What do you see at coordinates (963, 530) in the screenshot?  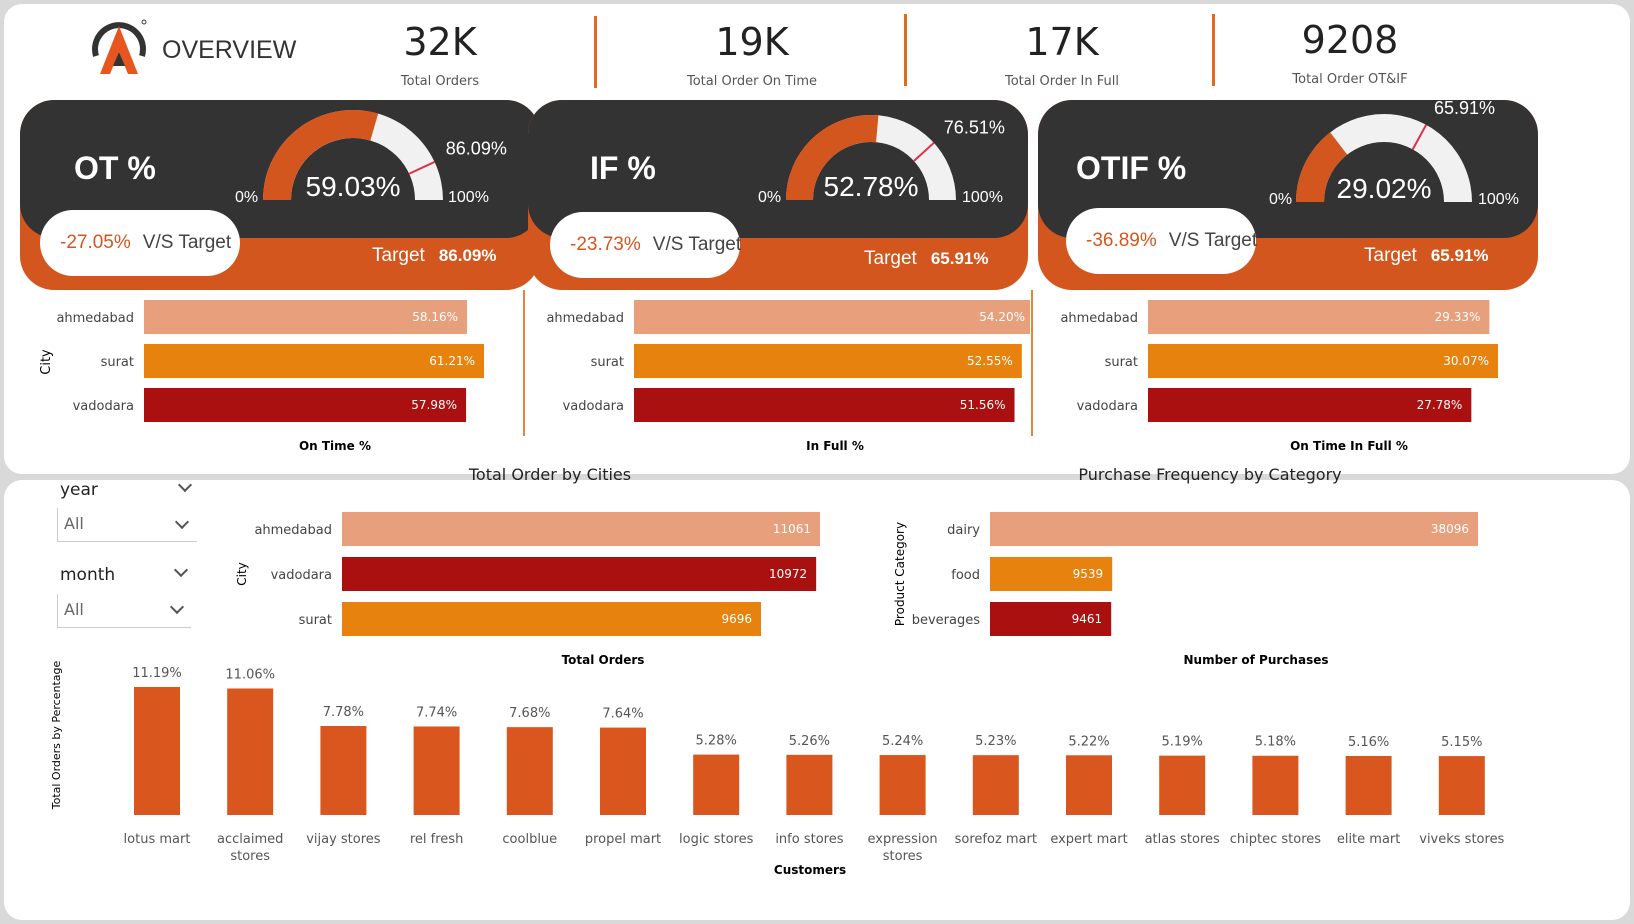 I see `category-label: dairy` at bounding box center [963, 530].